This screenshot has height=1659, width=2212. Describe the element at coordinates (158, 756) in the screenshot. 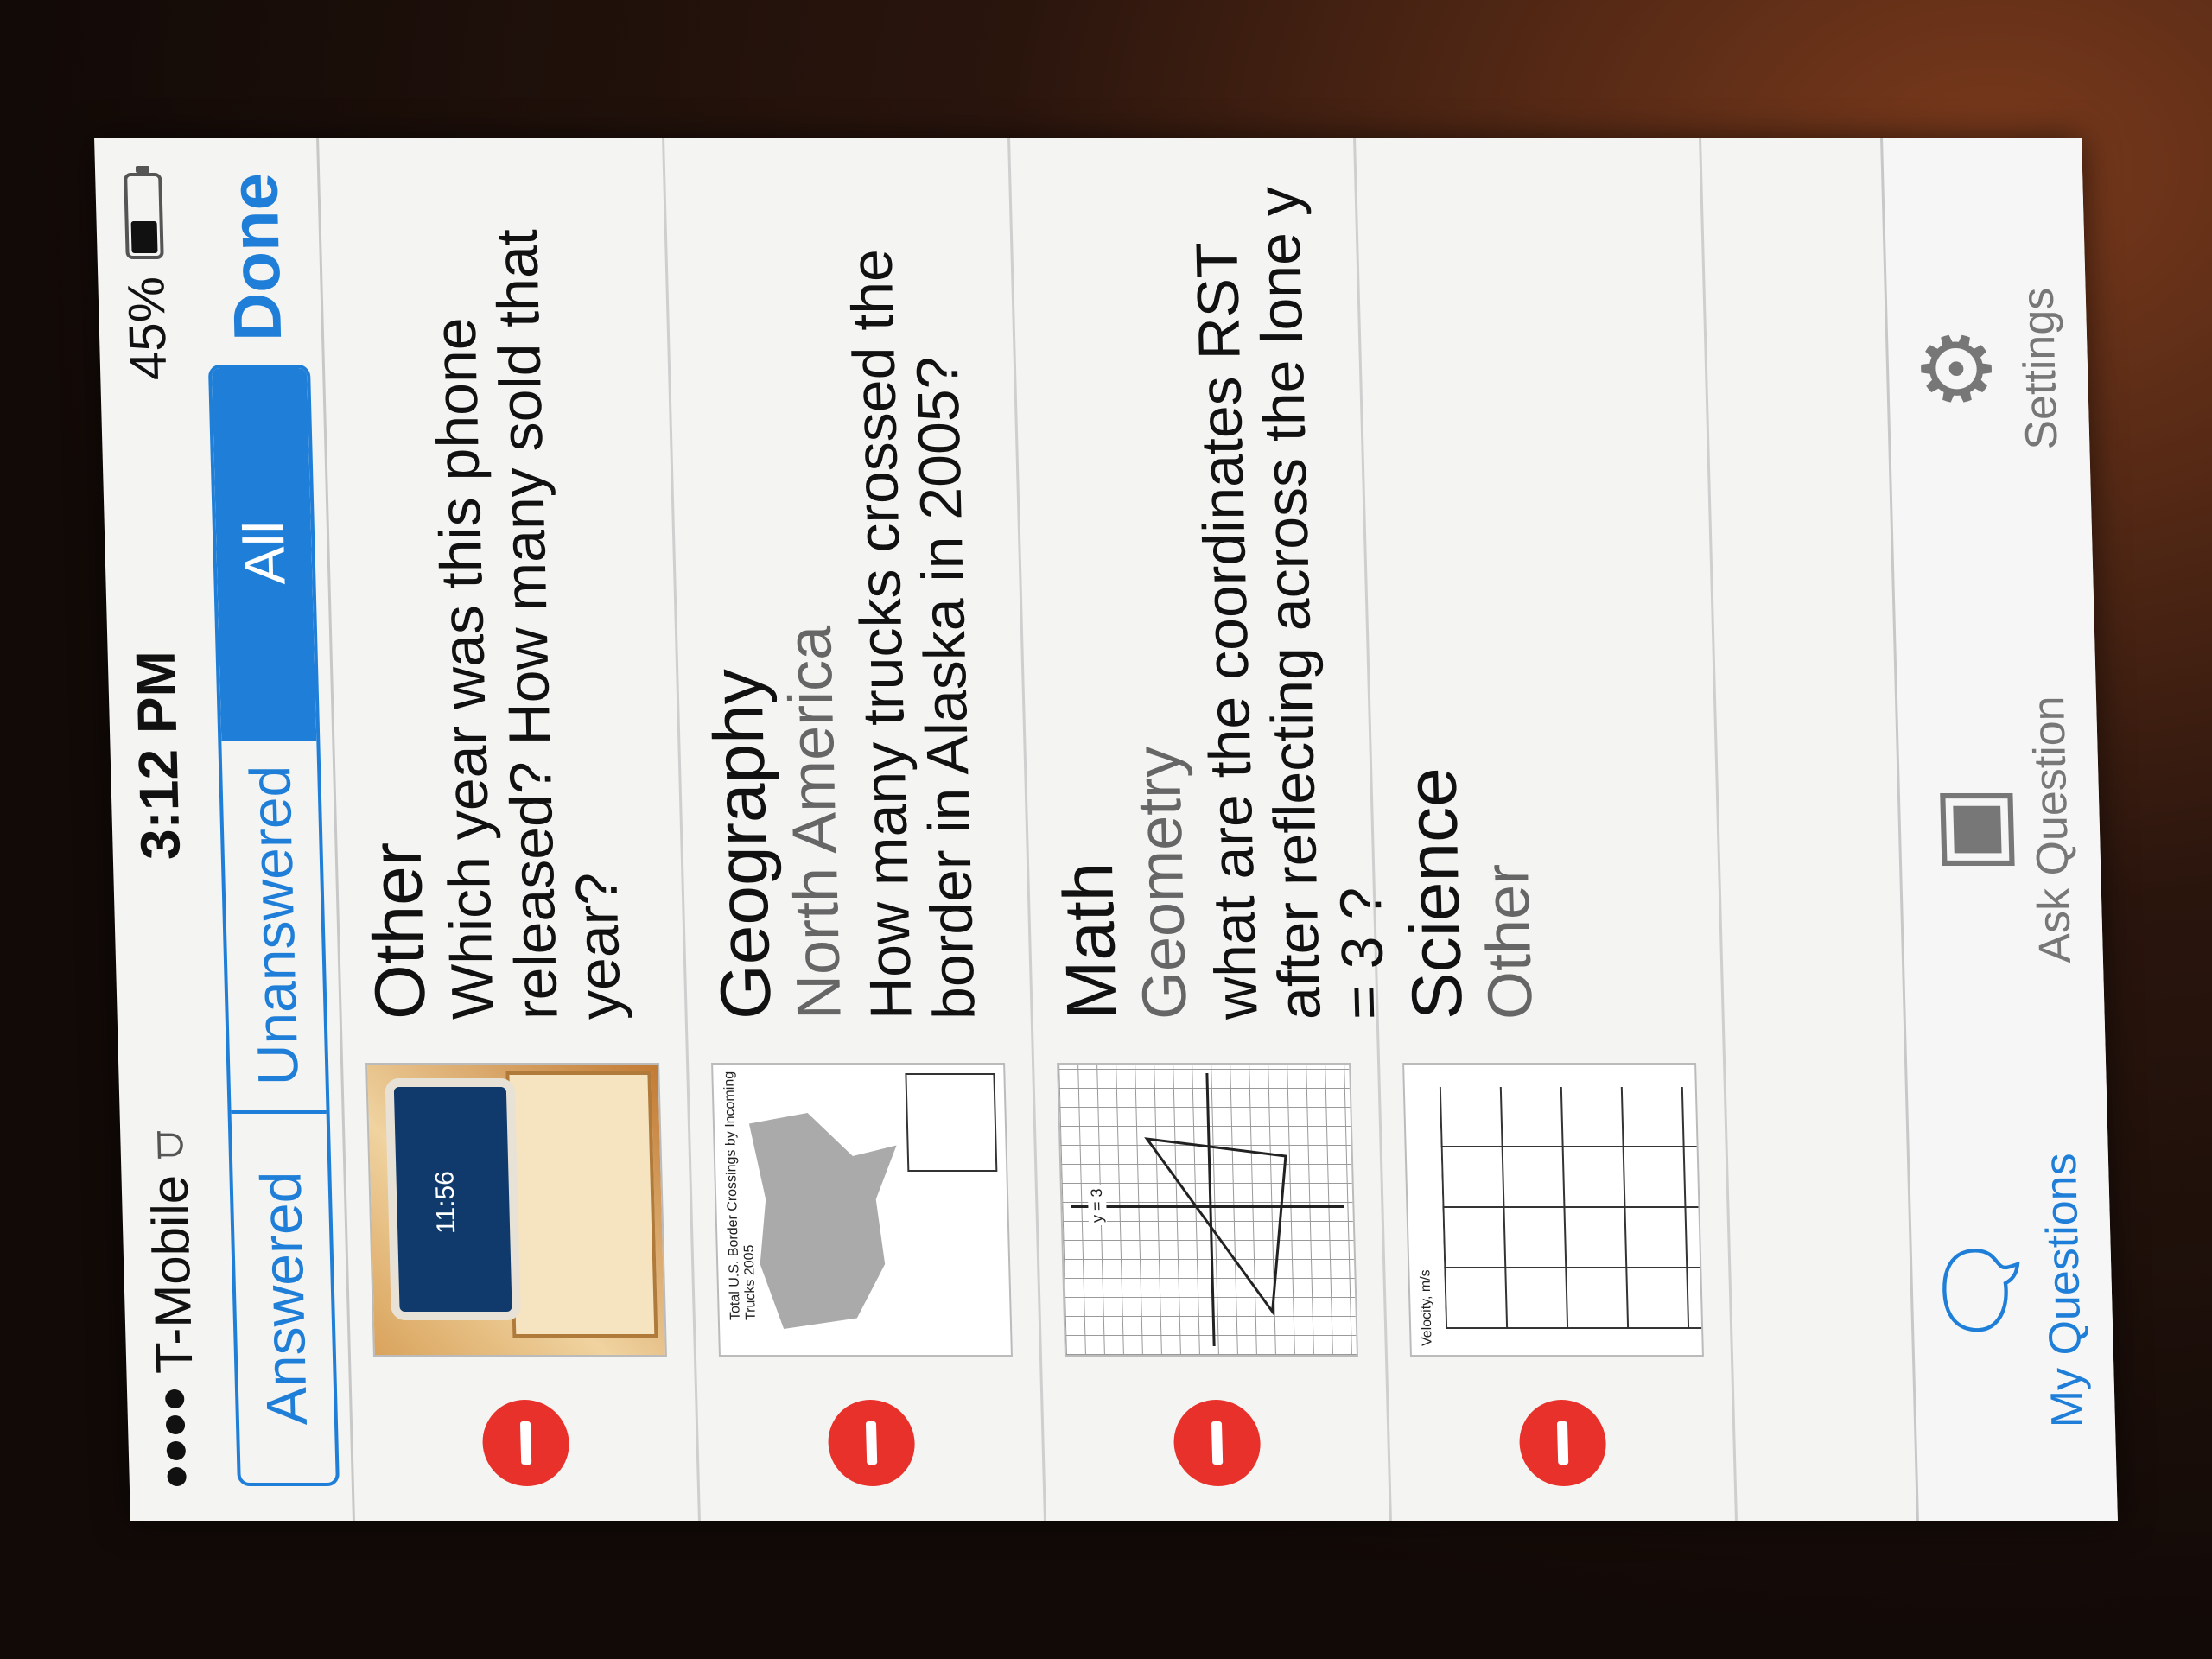

I see `status-time: 3:12 PM` at that location.